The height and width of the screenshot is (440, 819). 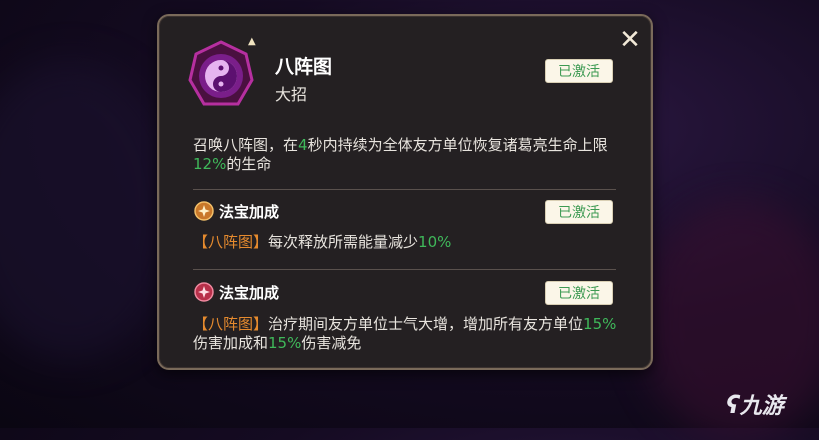 What do you see at coordinates (426, 324) in the screenshot?
I see `bonus2-text: 治疗期间友方单位士气大增，增加所有友方单位` at bounding box center [426, 324].